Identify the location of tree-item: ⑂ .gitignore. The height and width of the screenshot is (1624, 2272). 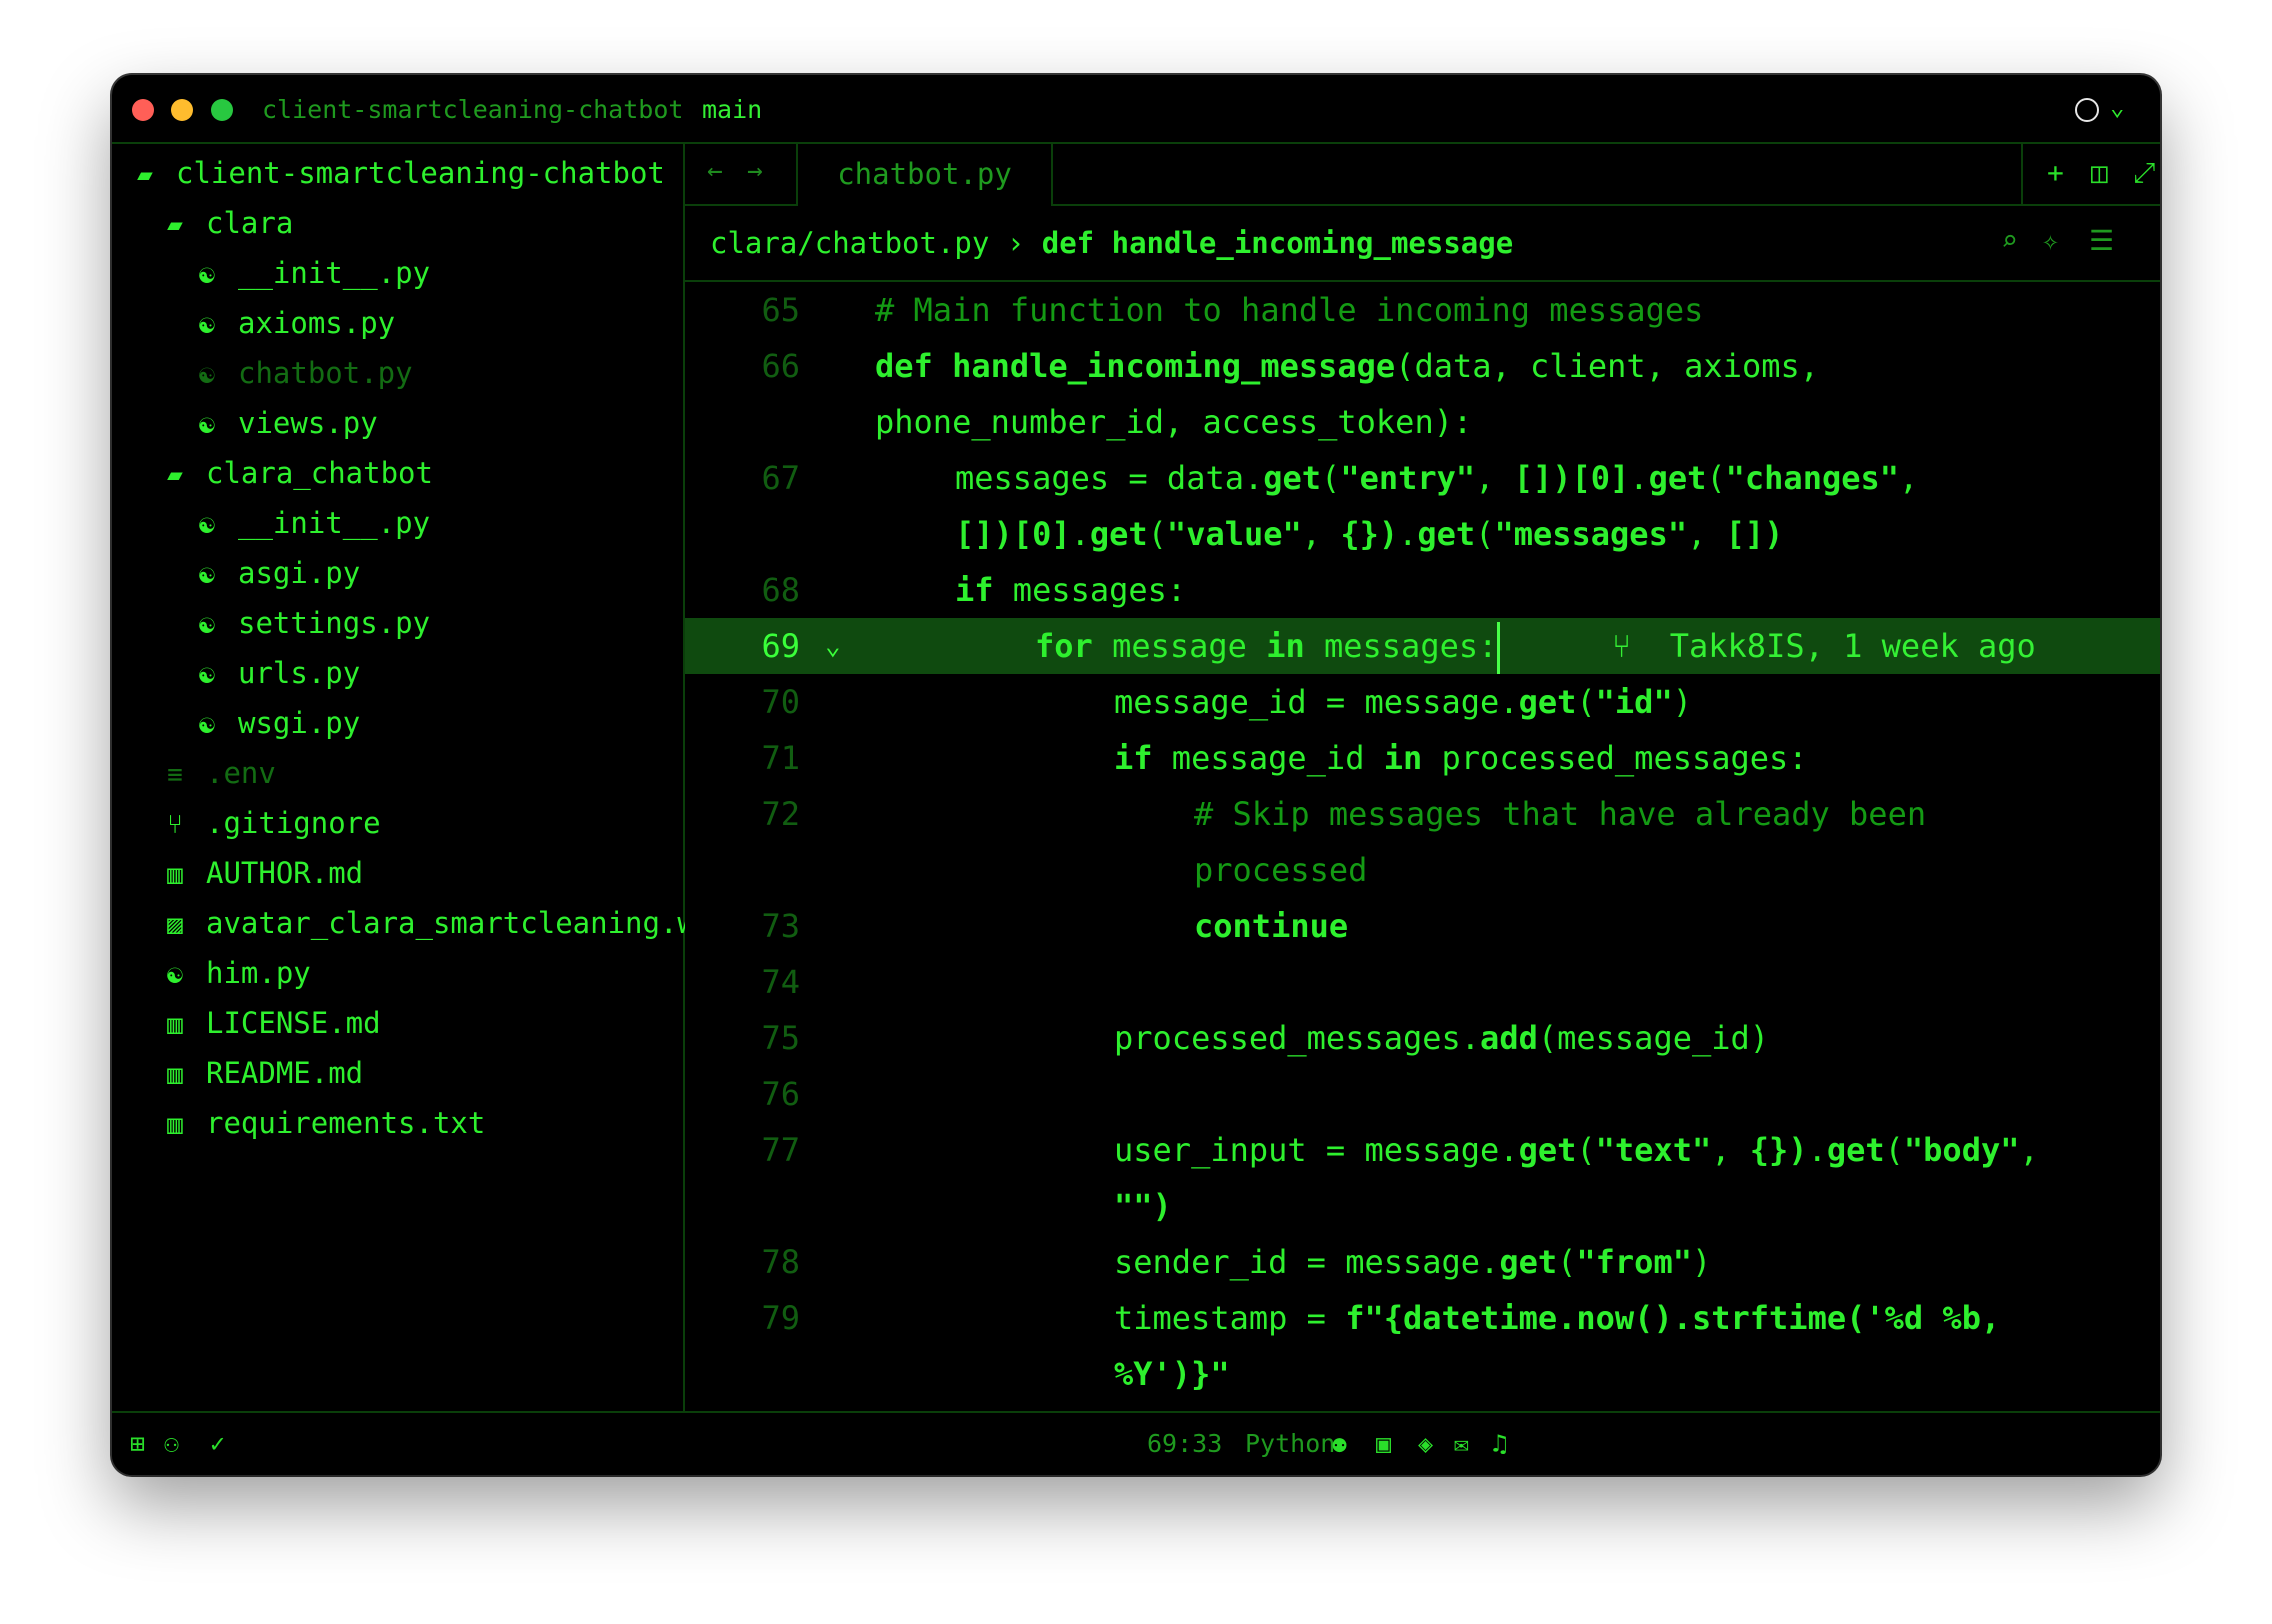
(422, 823).